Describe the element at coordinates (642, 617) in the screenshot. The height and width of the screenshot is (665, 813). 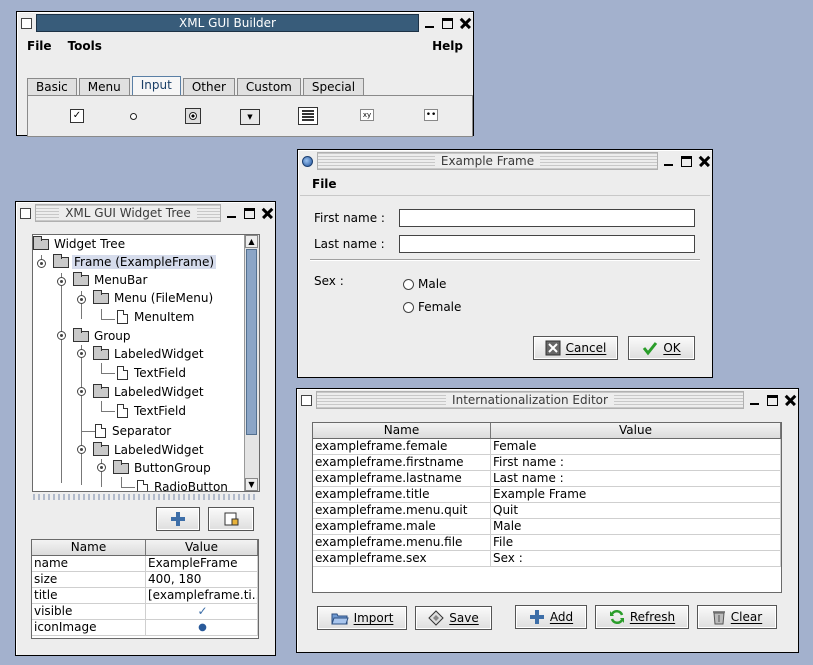
I see `refresh-button: Refresh` at that location.